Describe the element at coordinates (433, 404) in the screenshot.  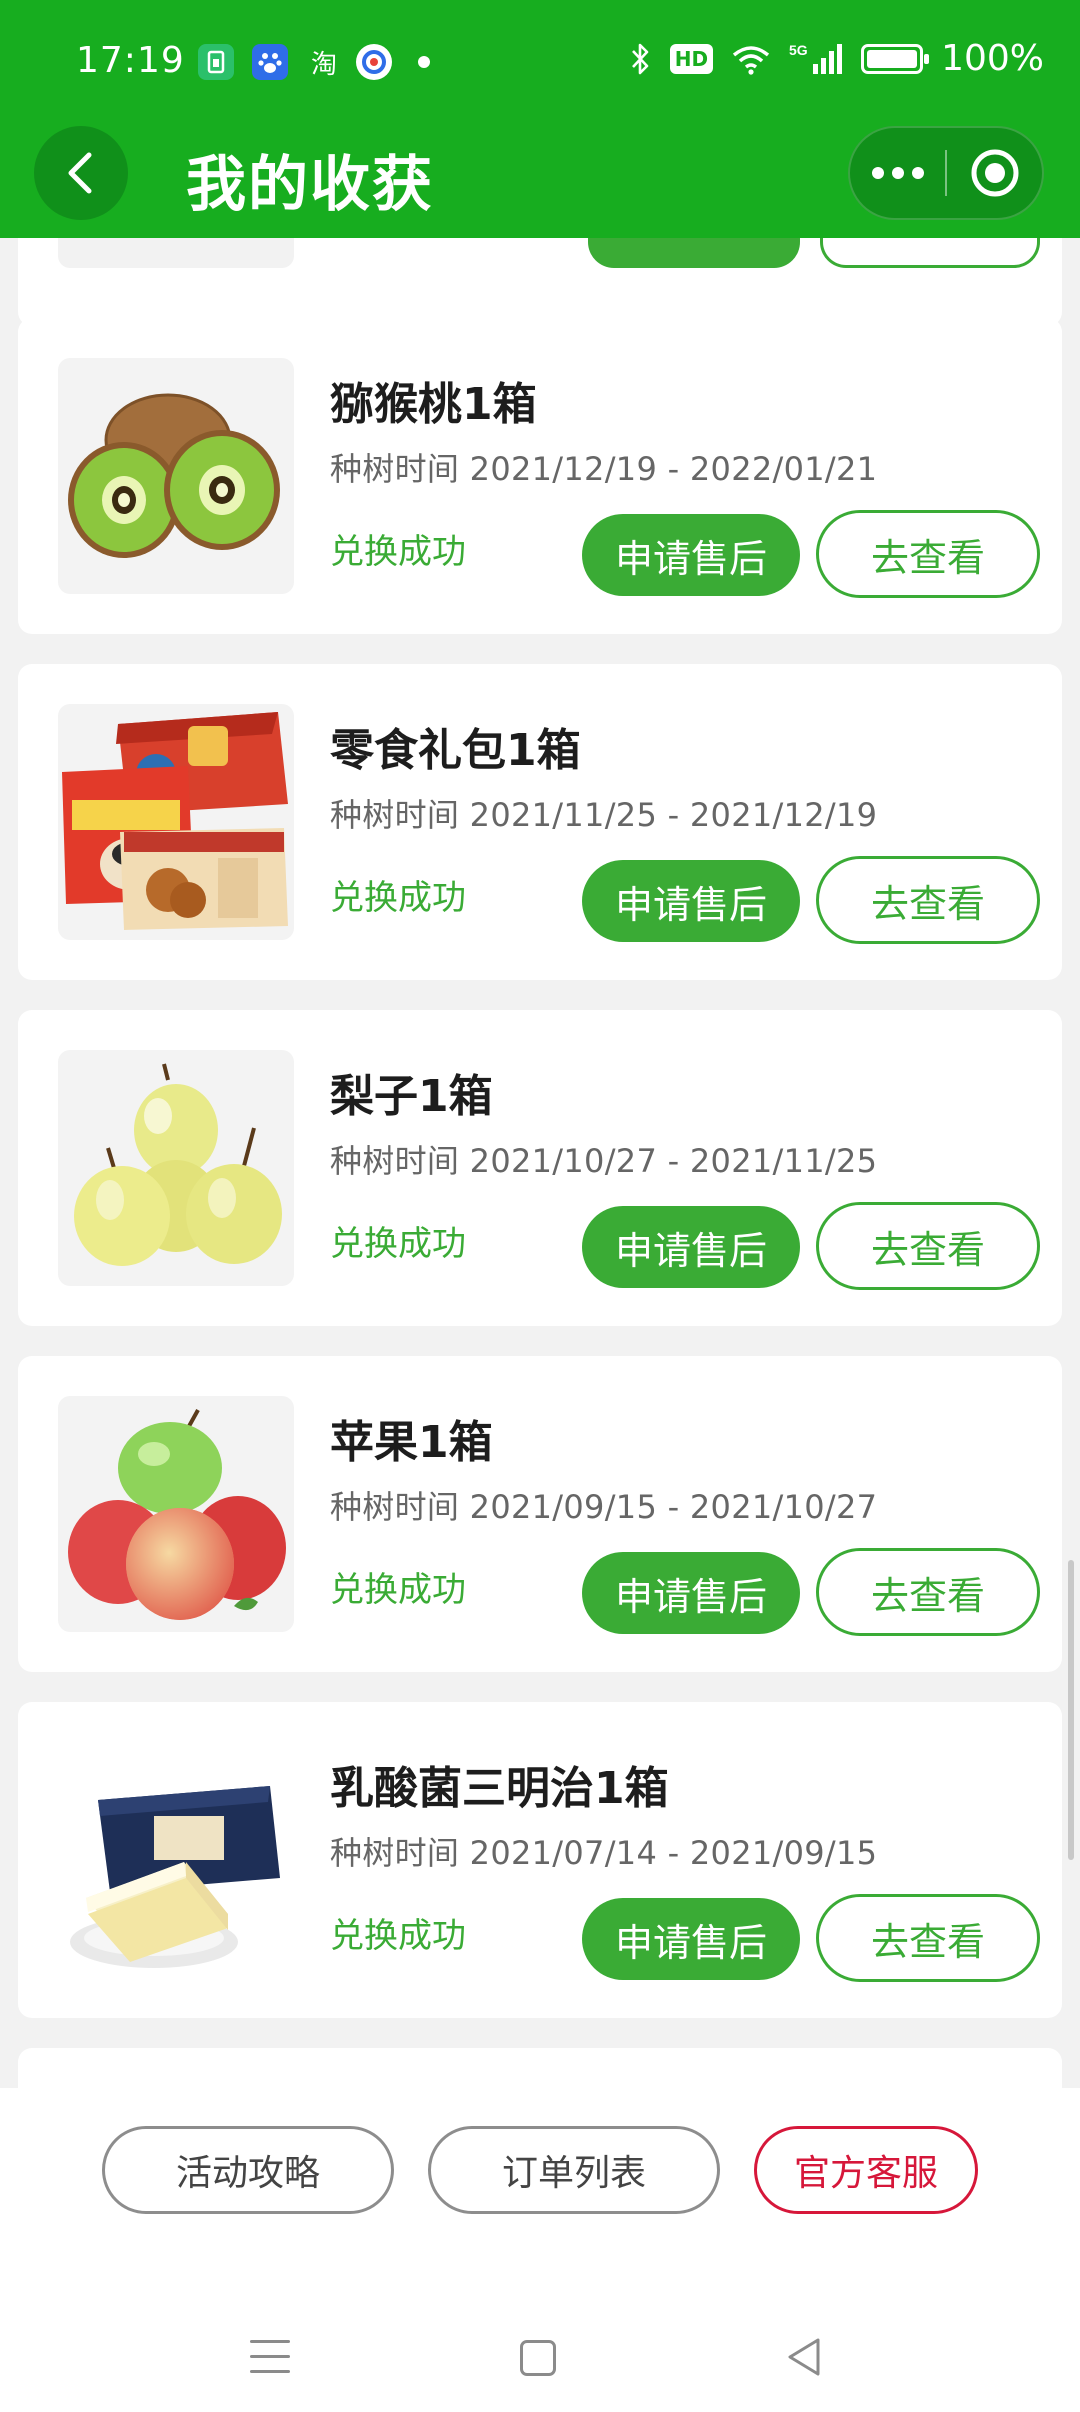
I see `item-title: 猕猴桃1箱` at that location.